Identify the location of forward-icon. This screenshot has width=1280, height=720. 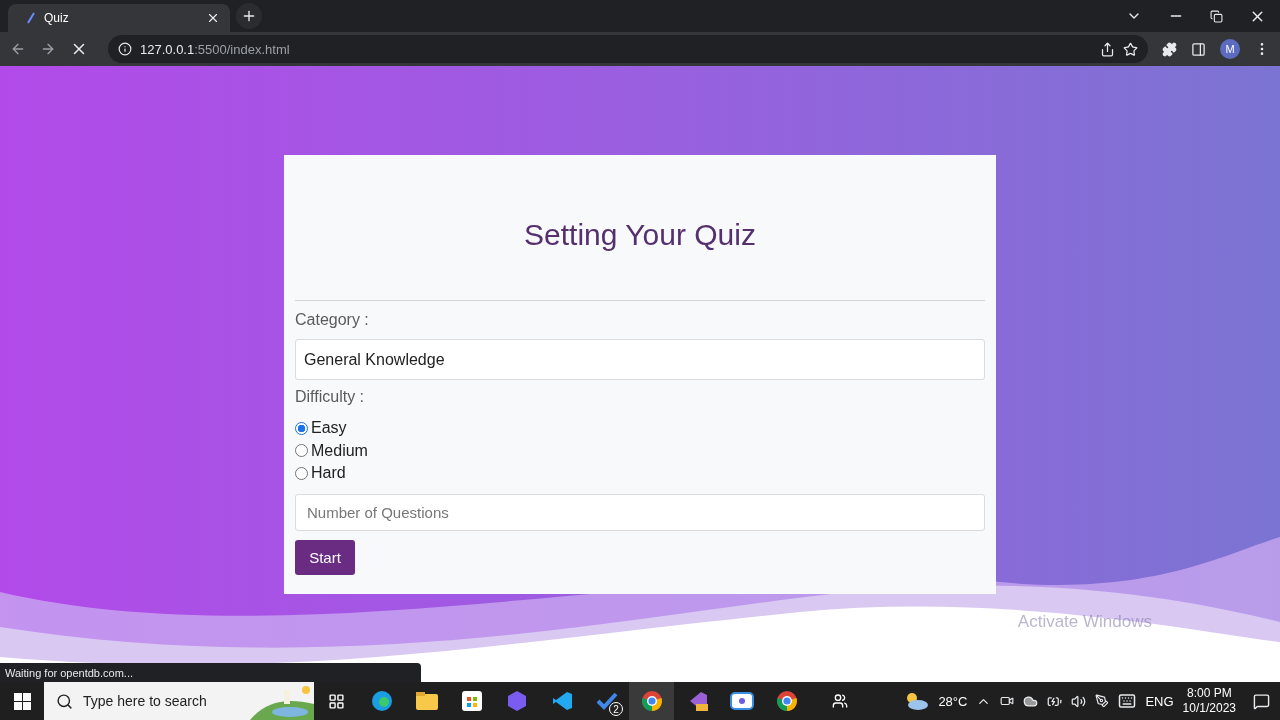
(48, 49).